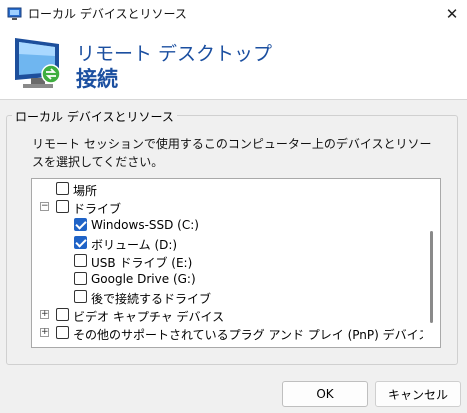 Image resolution: width=467 pixels, height=413 pixels. I want to click on tree-item-label: その他のサポートされているプラグ アンド プレイ (PnP) デバイス, so click(252, 335).